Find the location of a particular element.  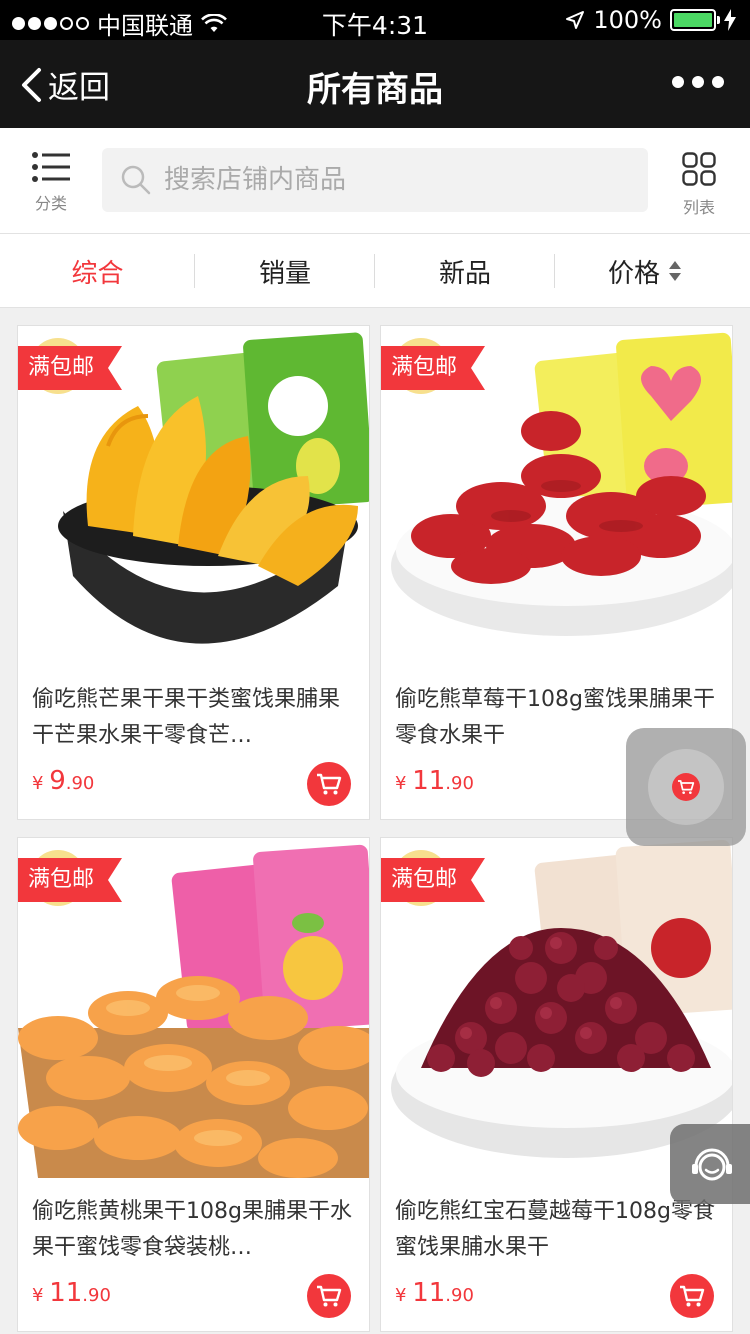

tab-label: 新品 is located at coordinates (464, 273).